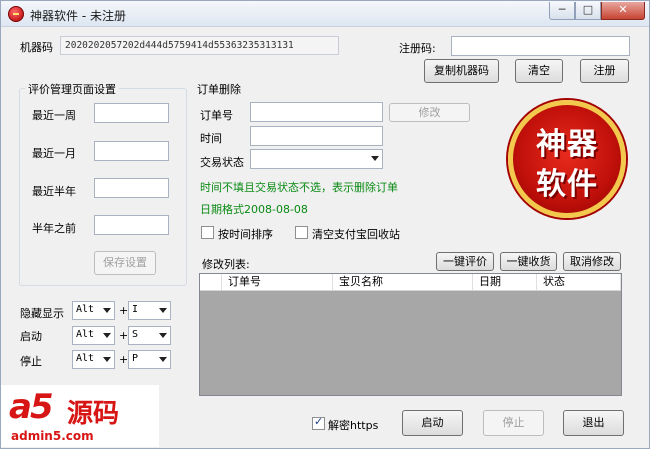 The width and height of the screenshot is (650, 449). What do you see at coordinates (592, 261) in the screenshot?
I see `cancel-modify-button: 取消修改` at bounding box center [592, 261].